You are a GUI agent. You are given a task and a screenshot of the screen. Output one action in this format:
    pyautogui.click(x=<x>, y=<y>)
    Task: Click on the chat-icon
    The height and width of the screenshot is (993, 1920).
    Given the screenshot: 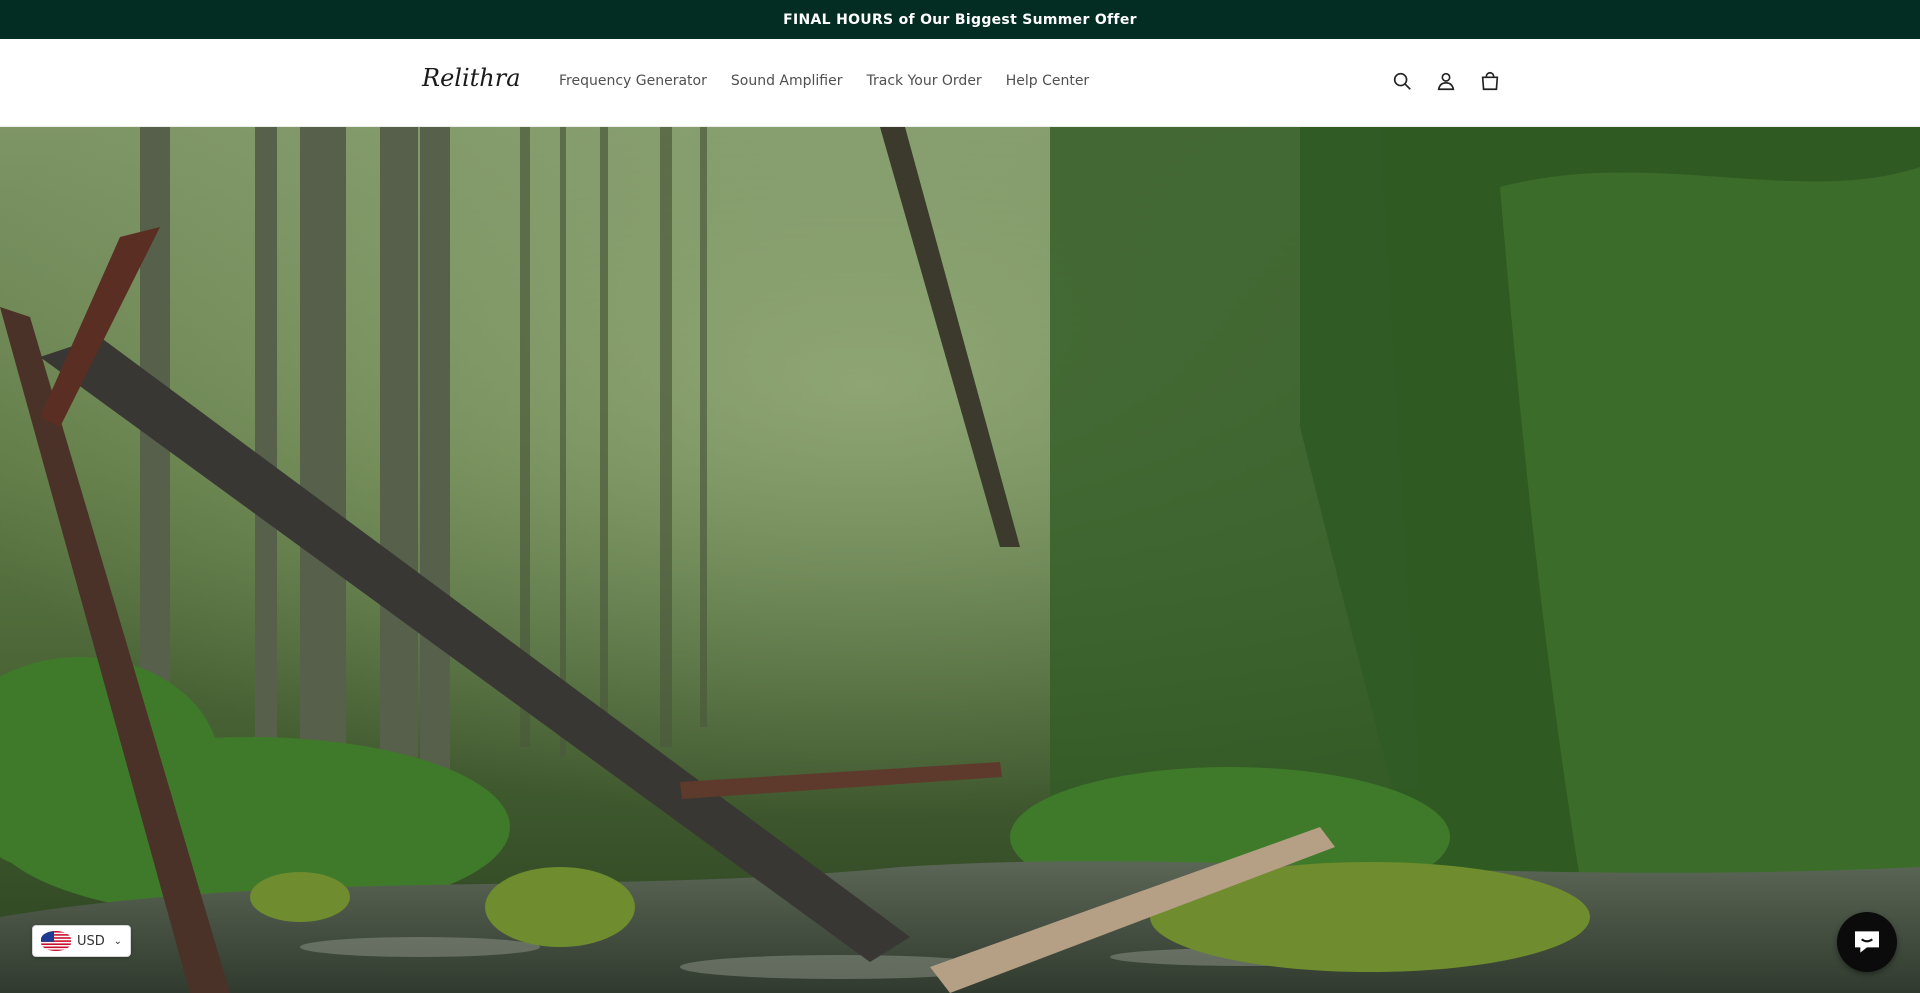 What is the action you would take?
    pyautogui.click(x=1867, y=942)
    